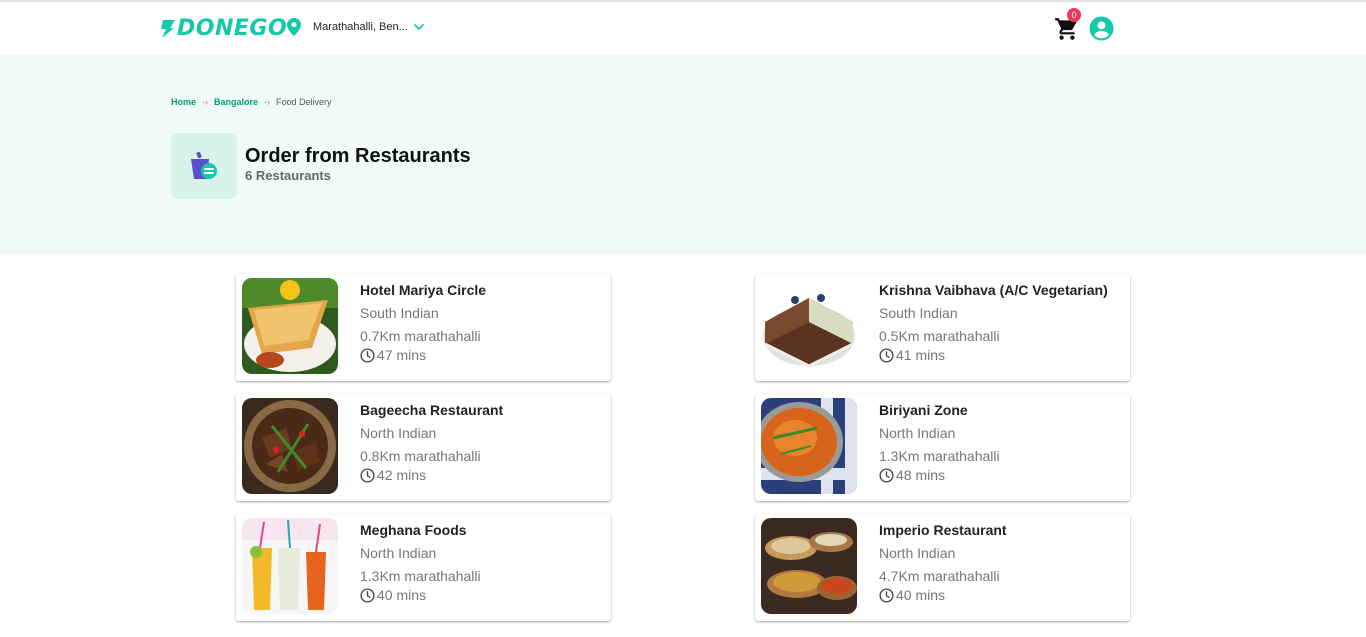 The image size is (1366, 637). Describe the element at coordinates (413, 530) in the screenshot. I see `restaurant-name: Meghana Foods` at that location.